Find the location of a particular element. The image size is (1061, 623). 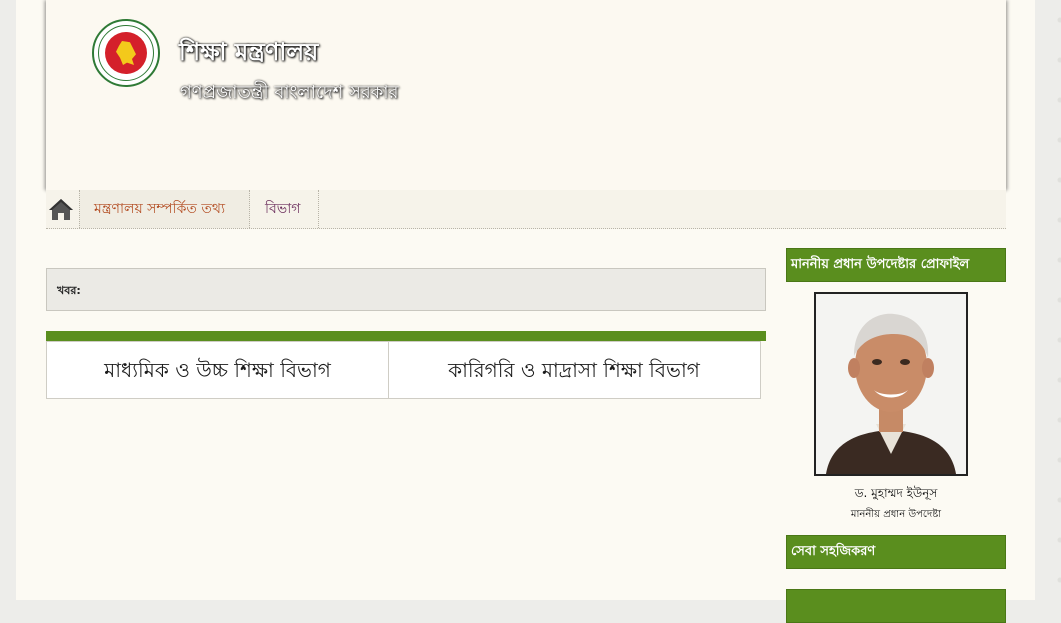

profile-heading: মাননীয় প্রধান উপদেষ্টার প্রোফাইল is located at coordinates (896, 265).